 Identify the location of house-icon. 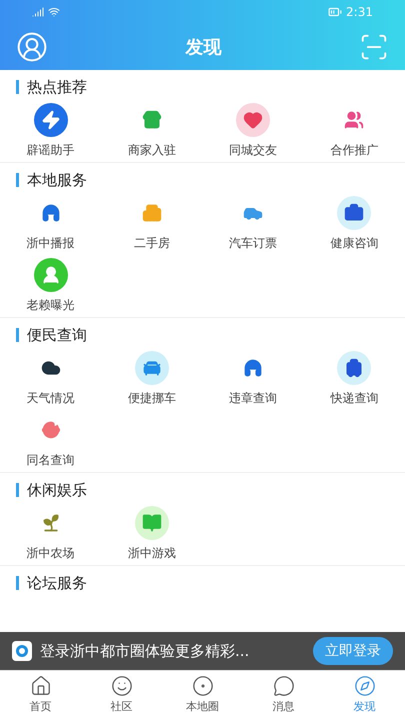
(41, 686).